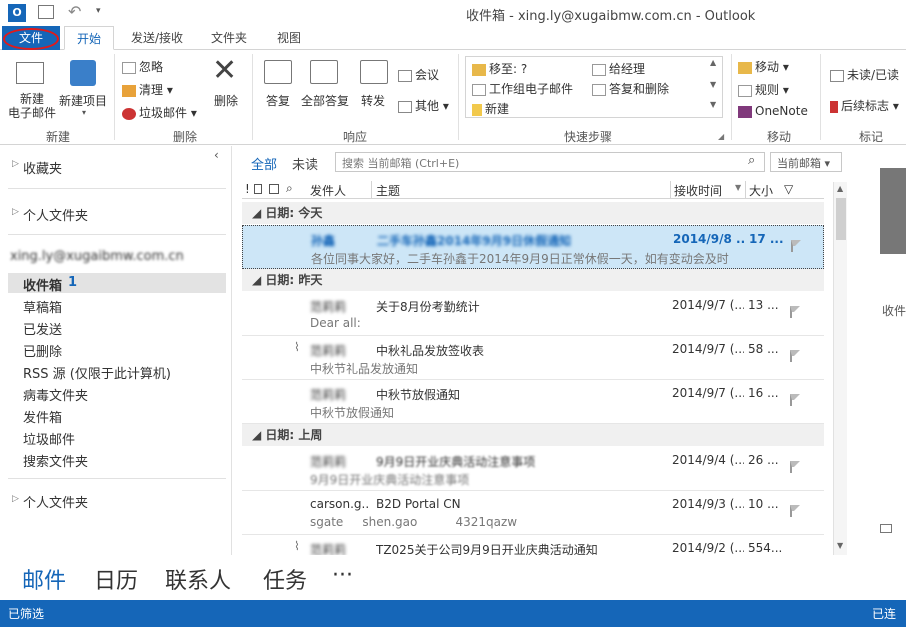 This screenshot has width=906, height=627. I want to click on nav-mail: 邮件, so click(44, 579).